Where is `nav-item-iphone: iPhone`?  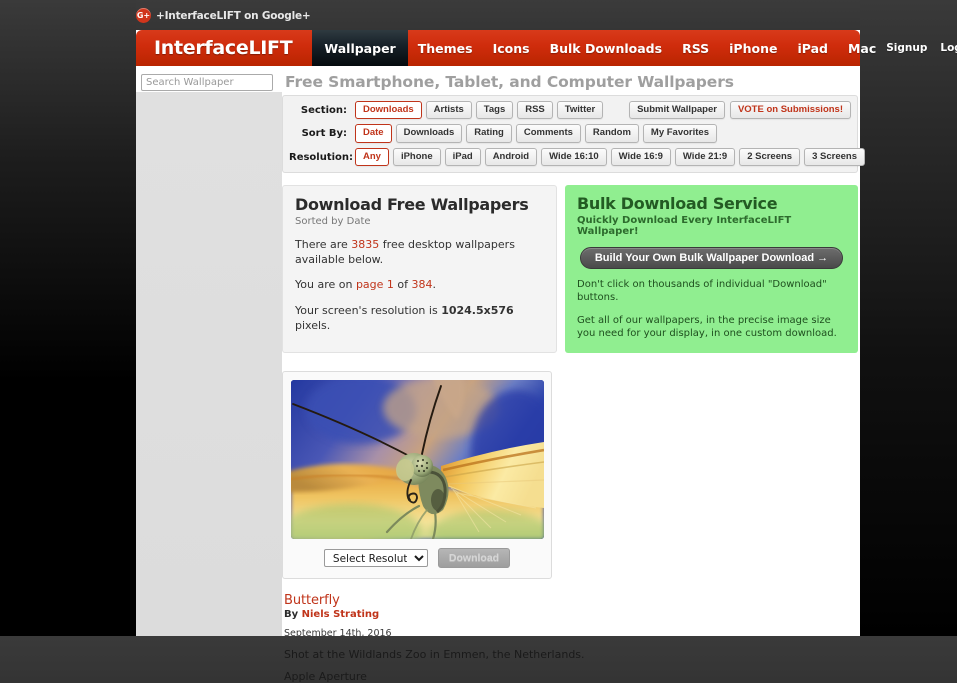
nav-item-iphone: iPhone is located at coordinates (753, 48).